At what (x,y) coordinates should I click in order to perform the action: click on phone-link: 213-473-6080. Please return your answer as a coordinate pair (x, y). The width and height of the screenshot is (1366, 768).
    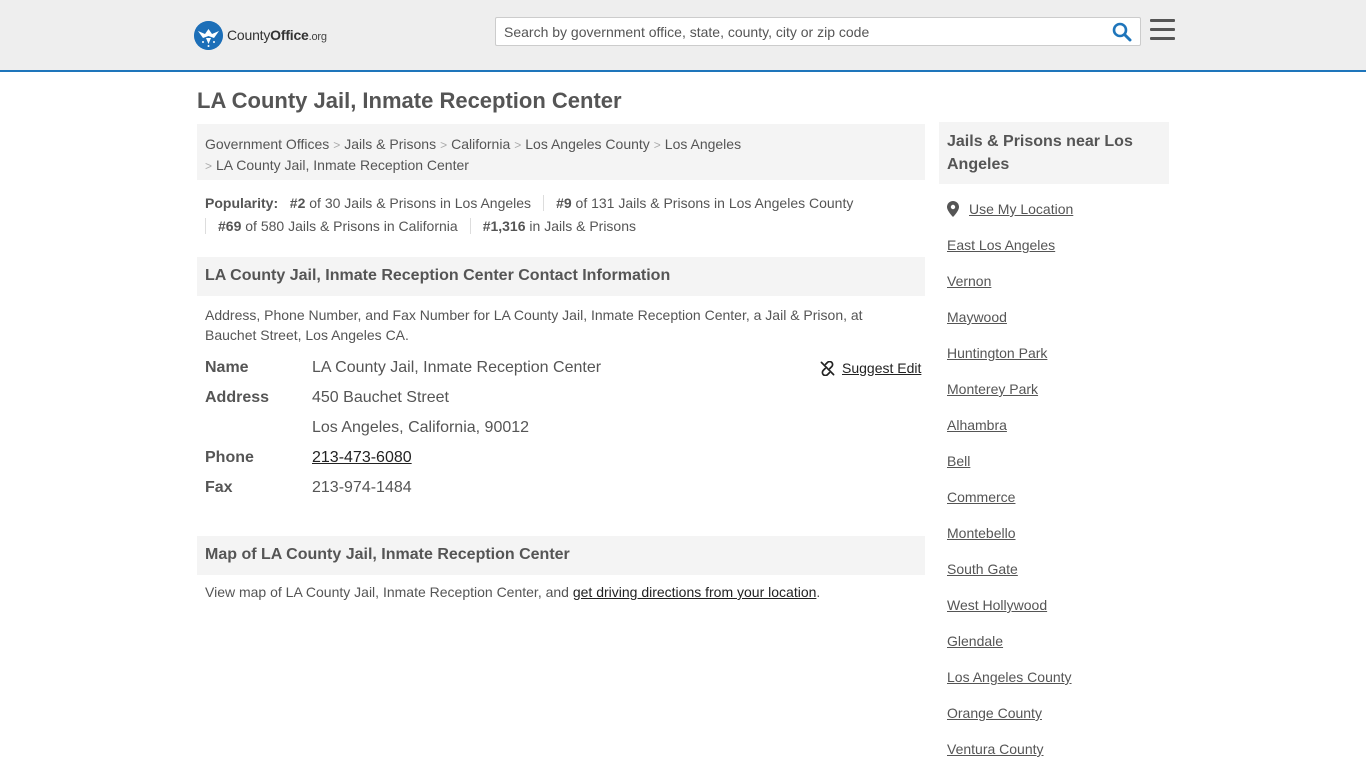
    Looking at the image, I should click on (362, 457).